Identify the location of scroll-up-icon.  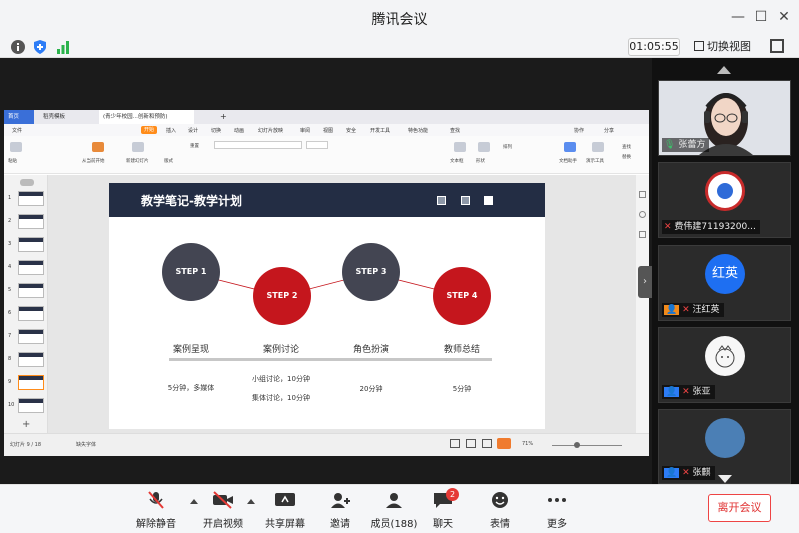
(724, 70).